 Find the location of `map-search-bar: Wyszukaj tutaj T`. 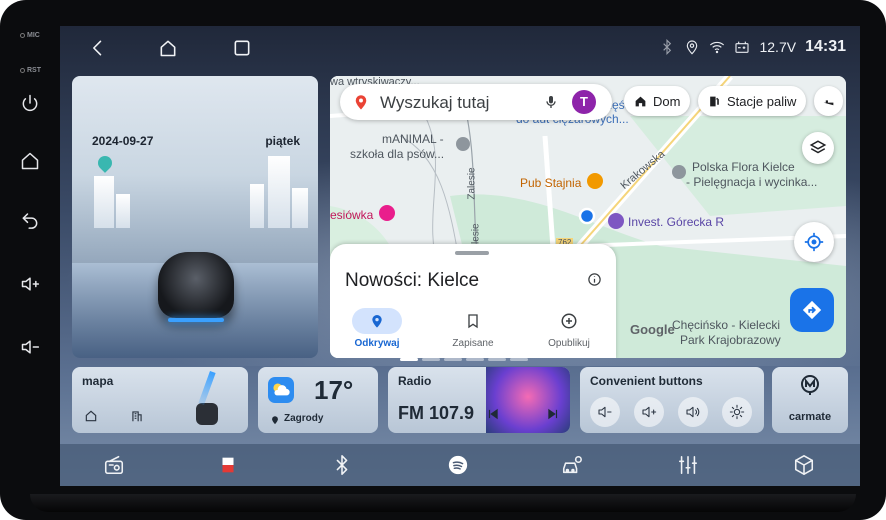

map-search-bar: Wyszukaj tutaj T is located at coordinates (476, 102).